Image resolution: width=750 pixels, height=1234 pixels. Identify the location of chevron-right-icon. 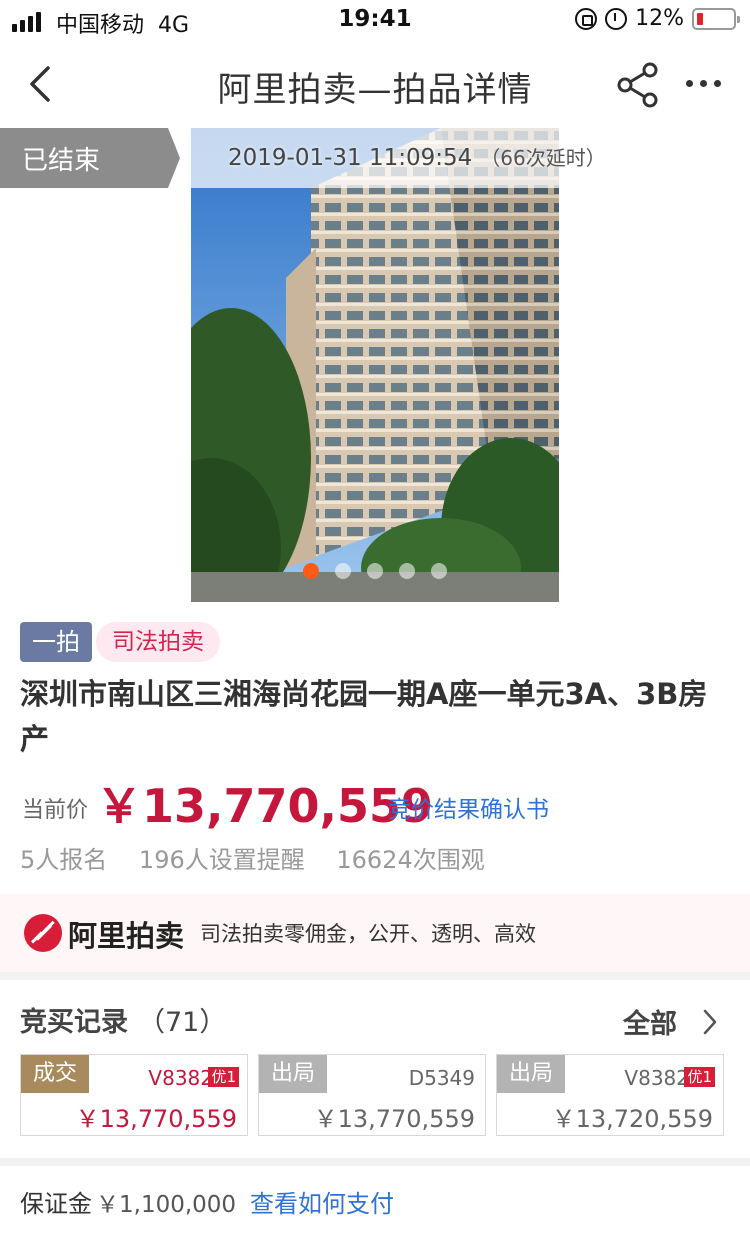
(710, 1022).